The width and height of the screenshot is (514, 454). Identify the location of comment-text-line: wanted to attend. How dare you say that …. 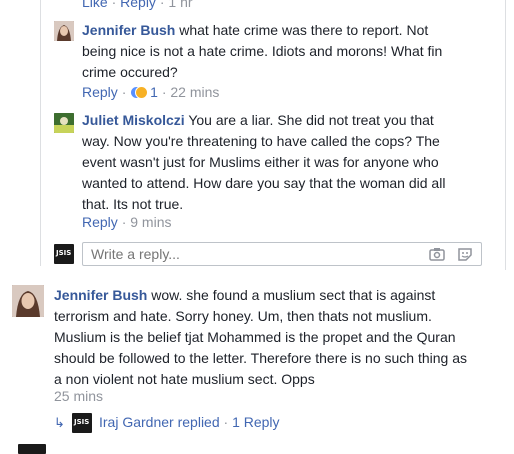
(264, 183).